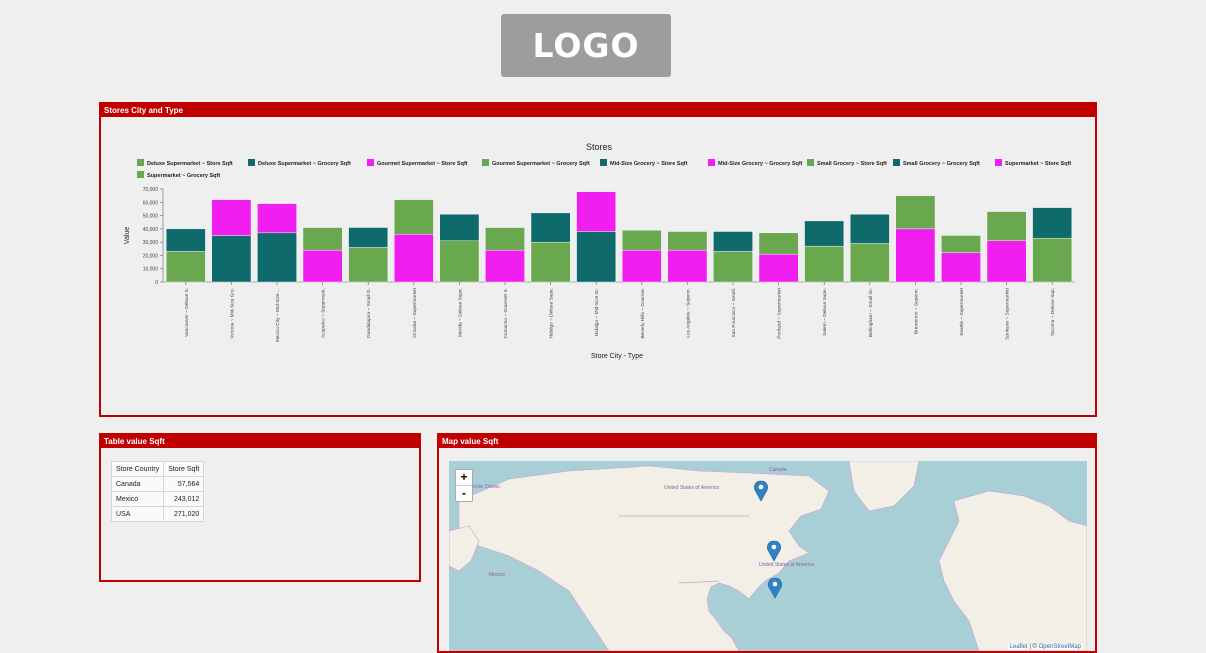 The width and height of the screenshot is (1206, 653). Describe the element at coordinates (643, 313) in the screenshot. I see `x-tick-label: Beverly Hills ~ Gourme.` at that location.